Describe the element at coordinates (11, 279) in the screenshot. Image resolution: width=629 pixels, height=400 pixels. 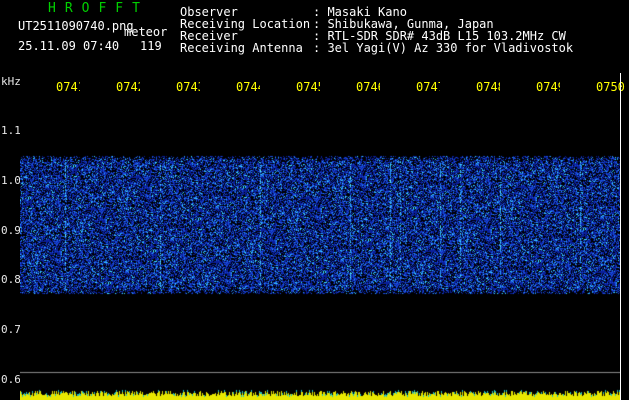
I see `y-tick: 0.8` at that location.